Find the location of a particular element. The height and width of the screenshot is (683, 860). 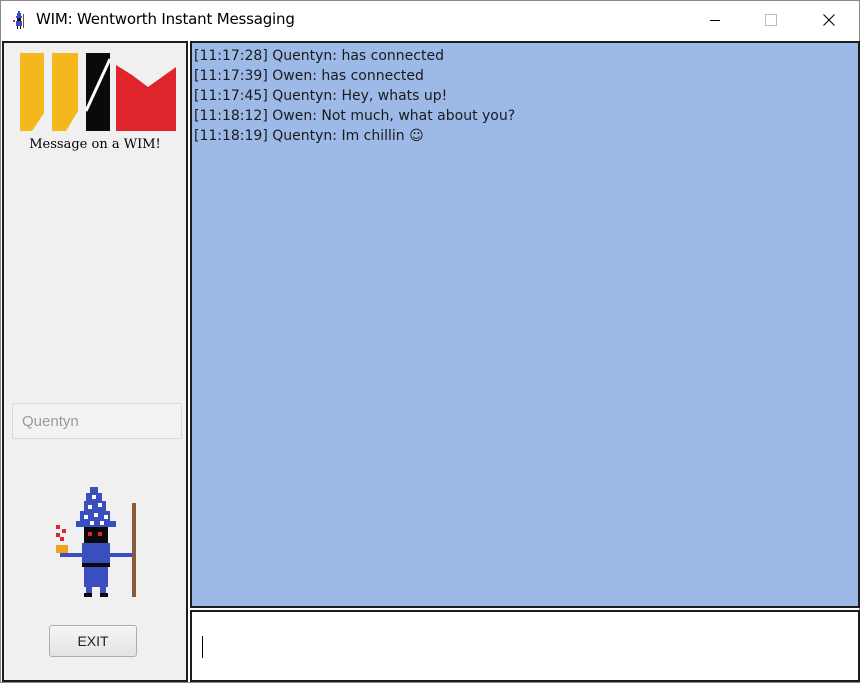

tagline: Message on a WIM! is located at coordinates (95, 144).